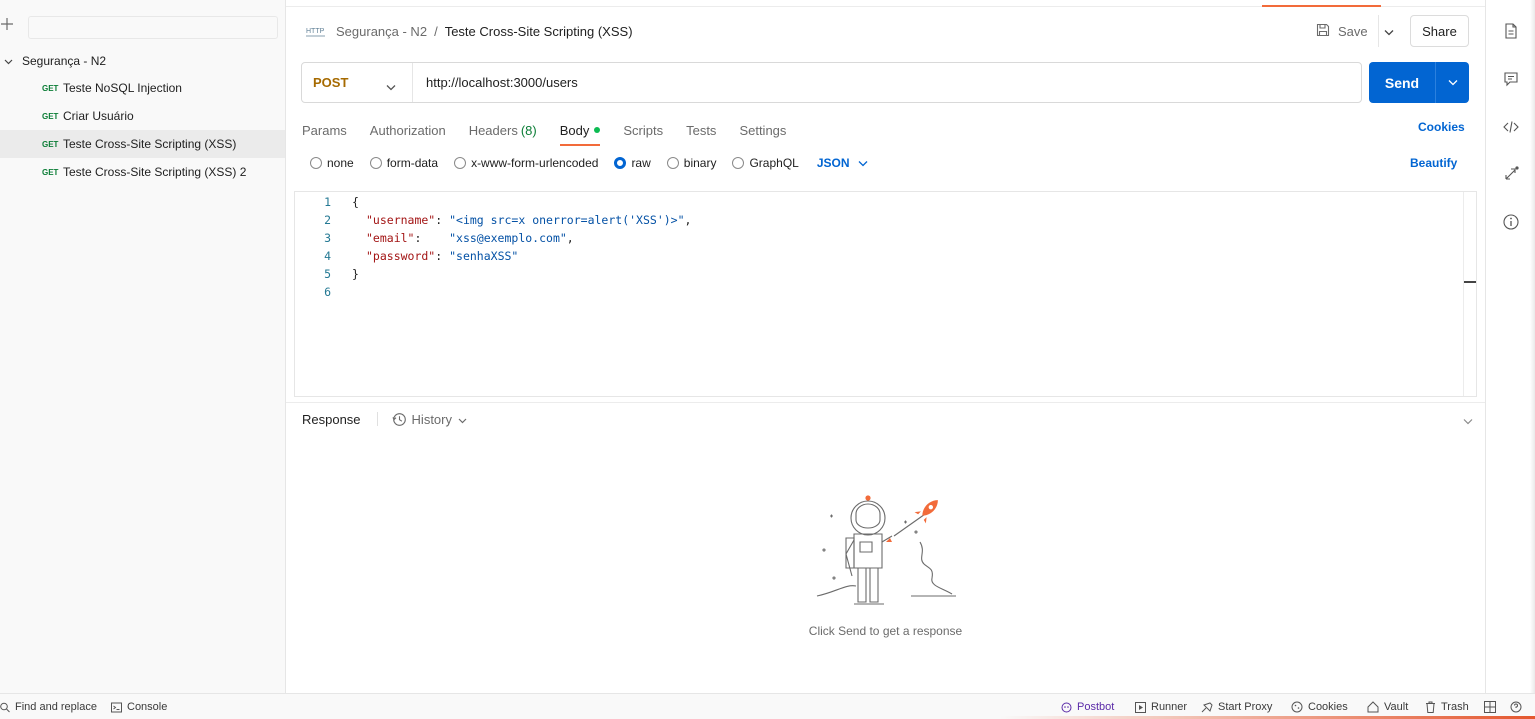 This screenshot has height=719, width=1535. I want to click on line-number: 1, so click(327, 202).